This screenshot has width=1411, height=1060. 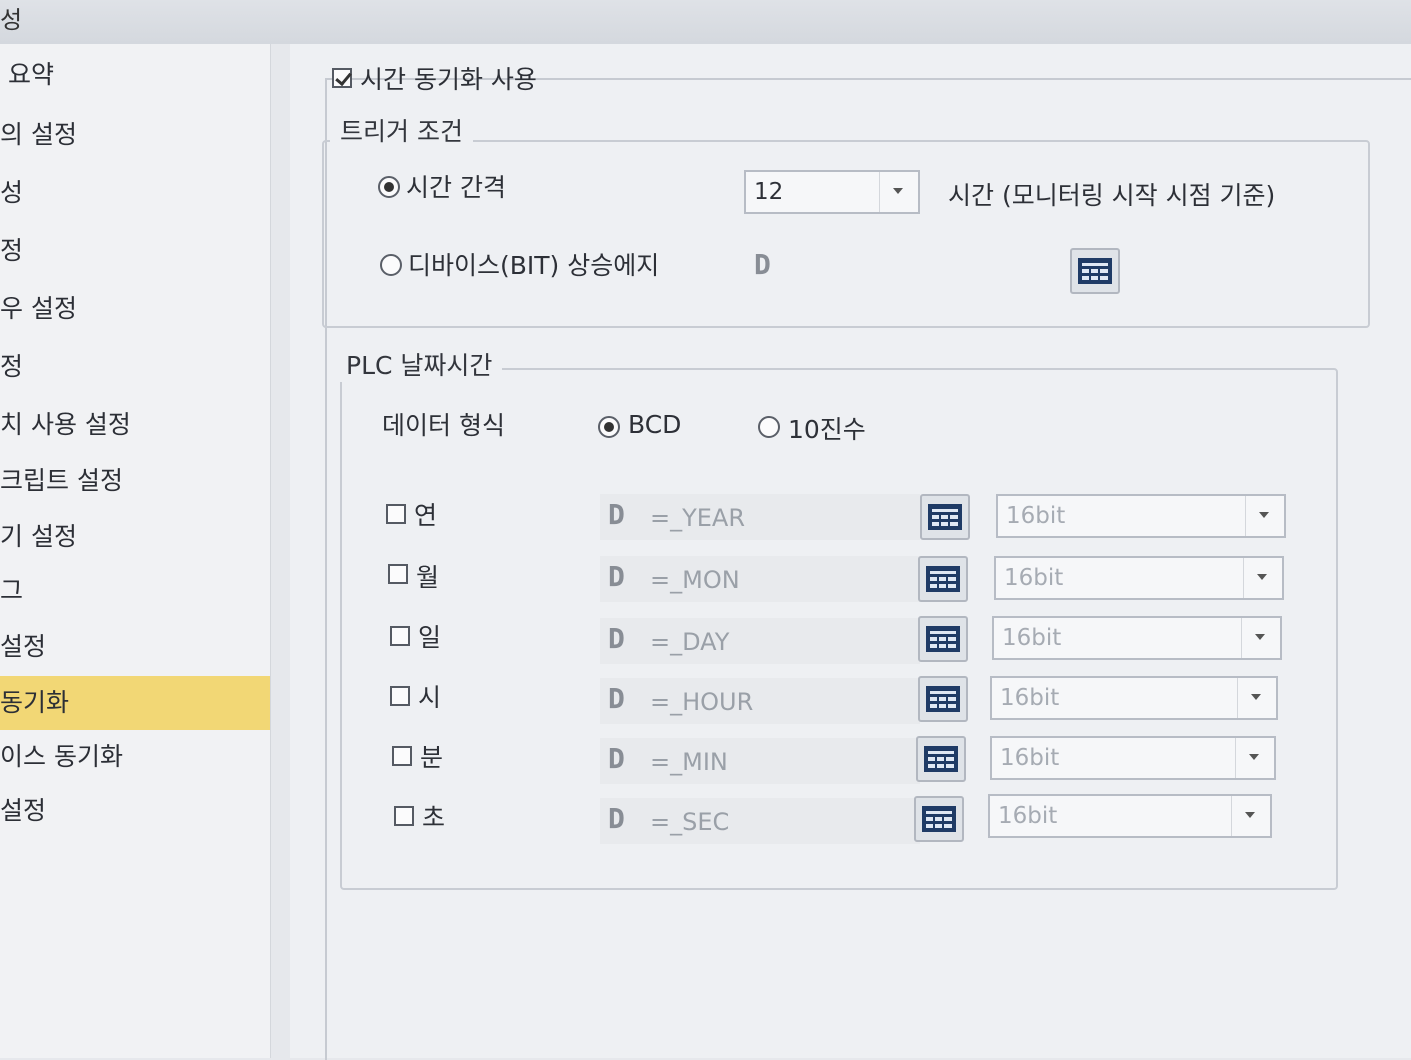 I want to click on minute-checkbox, so click(x=402, y=756).